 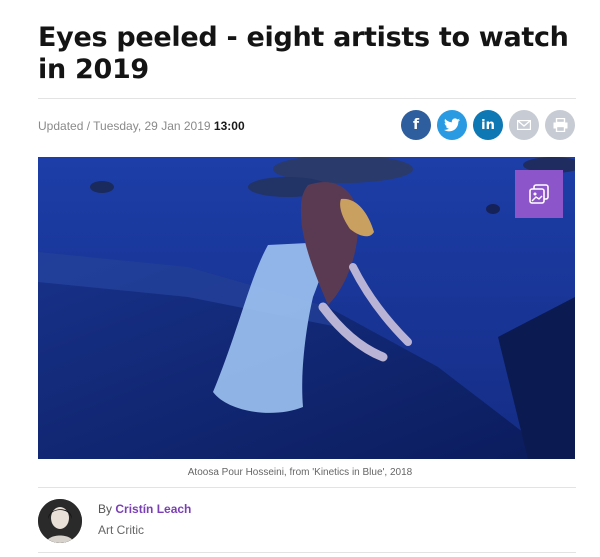 What do you see at coordinates (229, 126) in the screenshot?
I see `updated-time: 13:00` at bounding box center [229, 126].